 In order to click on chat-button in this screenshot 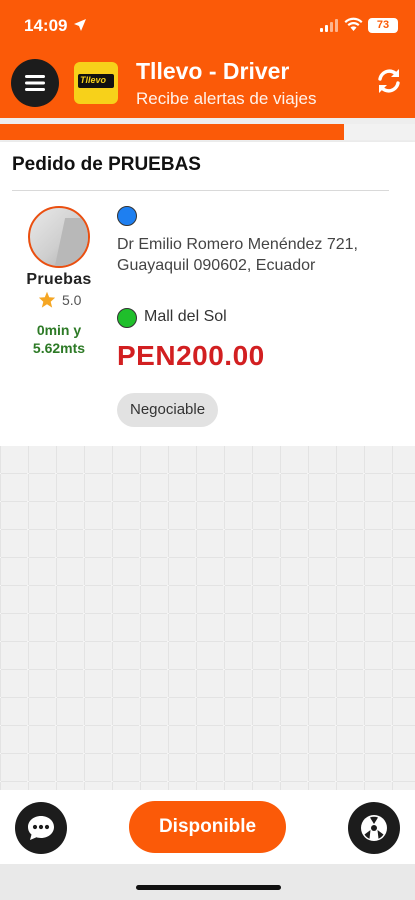, I will do `click(41, 828)`.